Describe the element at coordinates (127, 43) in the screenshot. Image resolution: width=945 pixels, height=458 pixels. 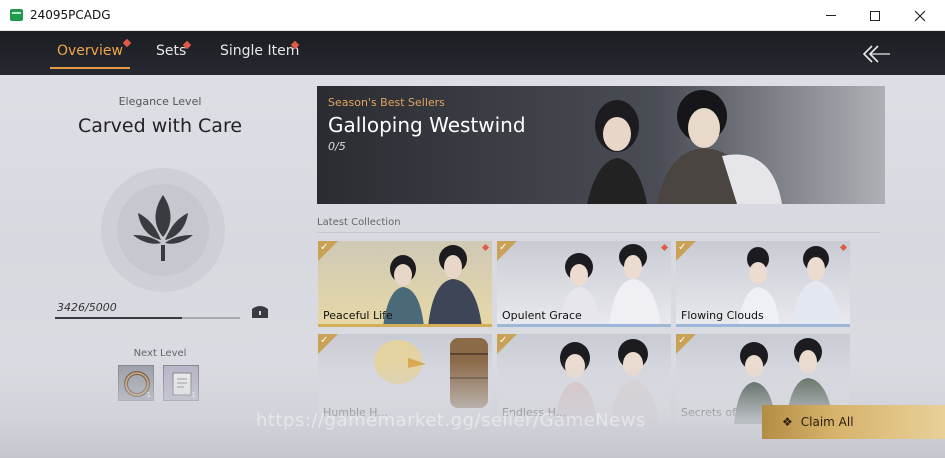
I see `tab-overview-notification-dot` at that location.